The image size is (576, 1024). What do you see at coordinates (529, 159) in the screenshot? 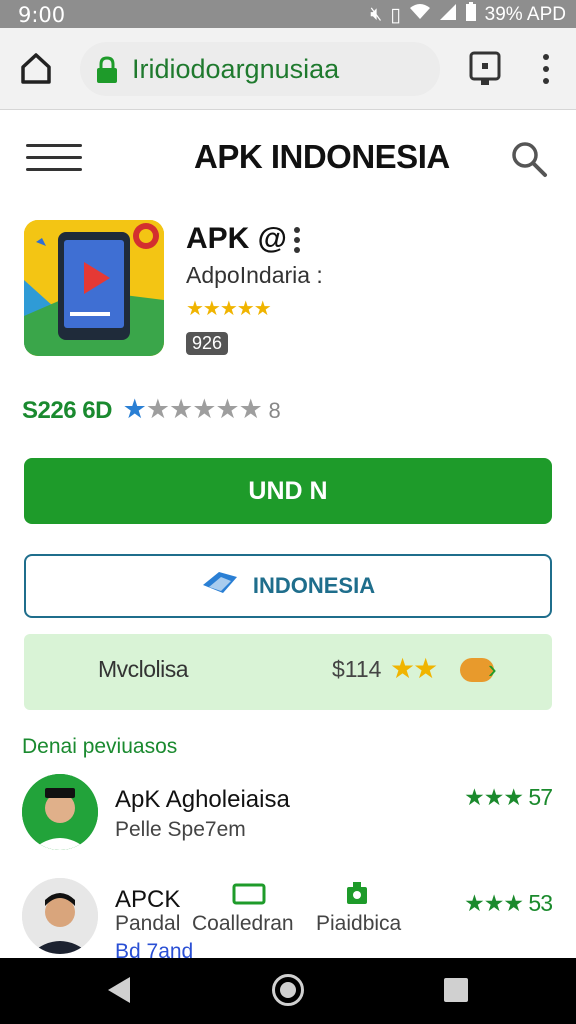
I see `search-icon` at bounding box center [529, 159].